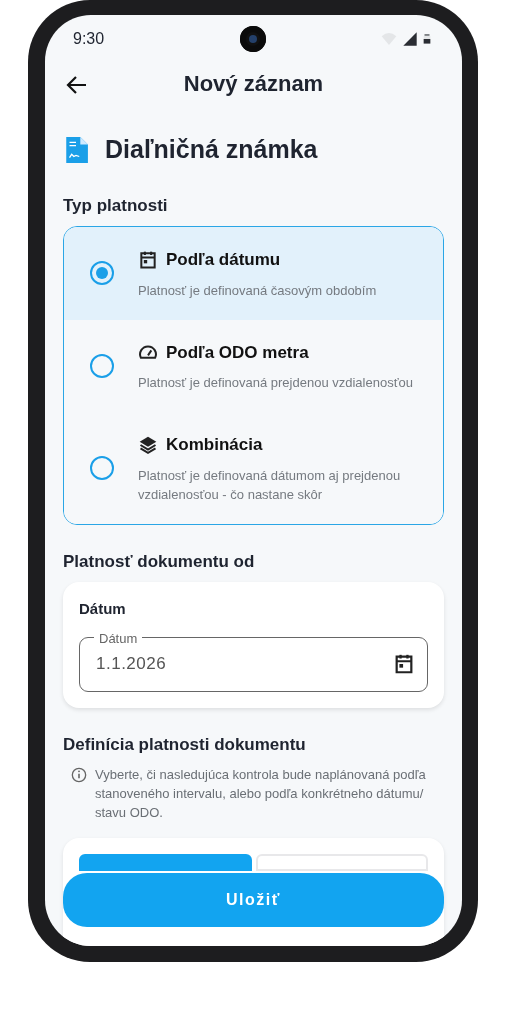  I want to click on card-label: Dátum, so click(103, 609).